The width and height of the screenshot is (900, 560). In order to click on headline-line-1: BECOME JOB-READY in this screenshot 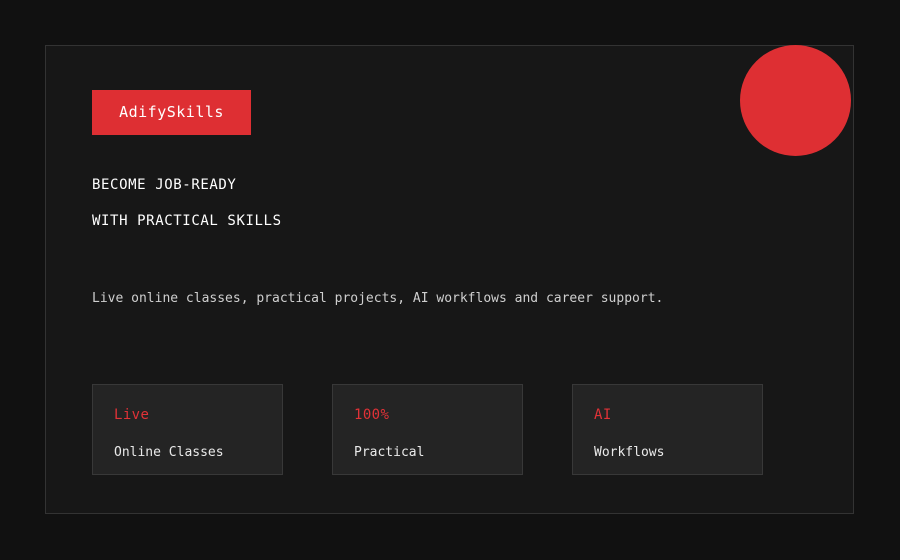, I will do `click(164, 185)`.